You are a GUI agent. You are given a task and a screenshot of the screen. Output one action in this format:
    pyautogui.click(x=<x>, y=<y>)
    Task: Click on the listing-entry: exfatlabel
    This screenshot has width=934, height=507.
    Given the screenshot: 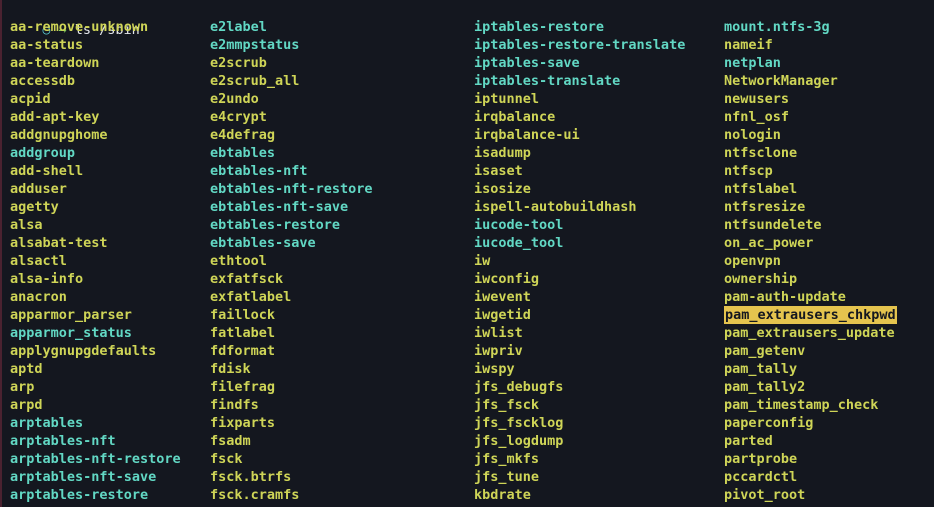 What is the action you would take?
    pyautogui.click(x=291, y=297)
    